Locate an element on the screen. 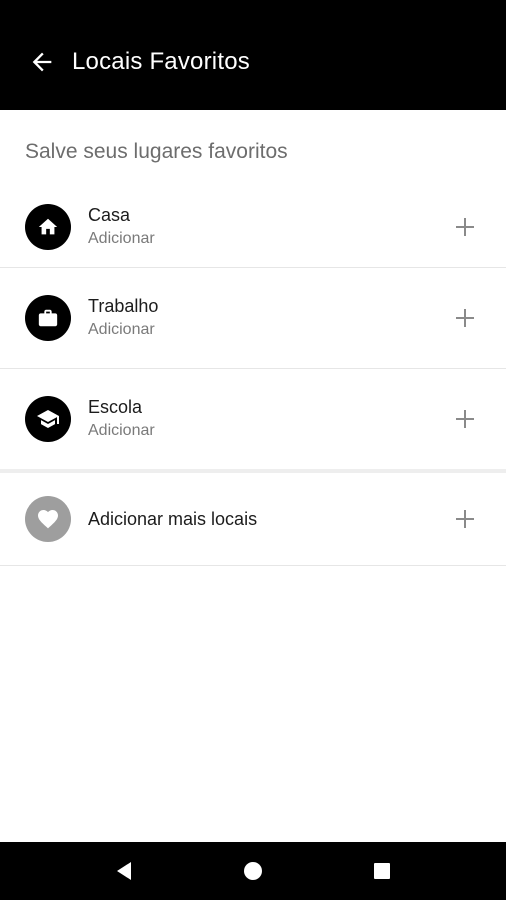 The width and height of the screenshot is (506, 900). back-button is located at coordinates (42, 62).